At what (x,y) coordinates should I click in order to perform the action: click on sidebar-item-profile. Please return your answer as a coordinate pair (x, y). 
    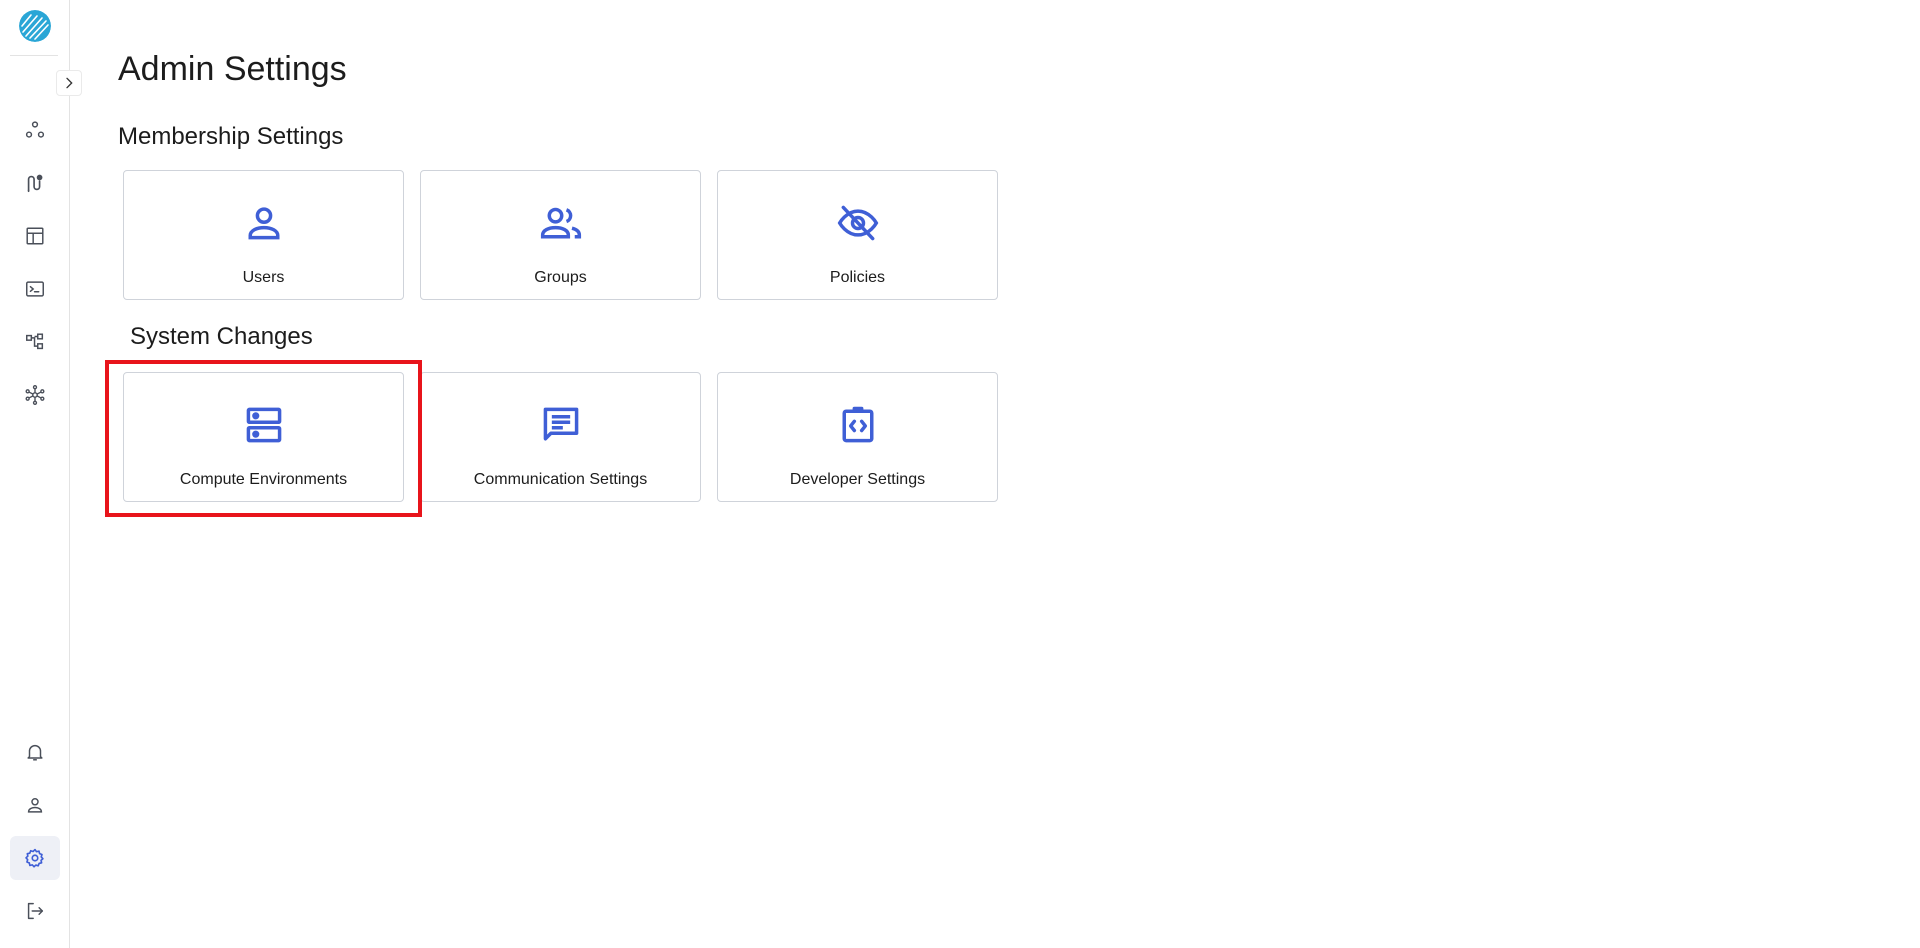
    Looking at the image, I should click on (35, 805).